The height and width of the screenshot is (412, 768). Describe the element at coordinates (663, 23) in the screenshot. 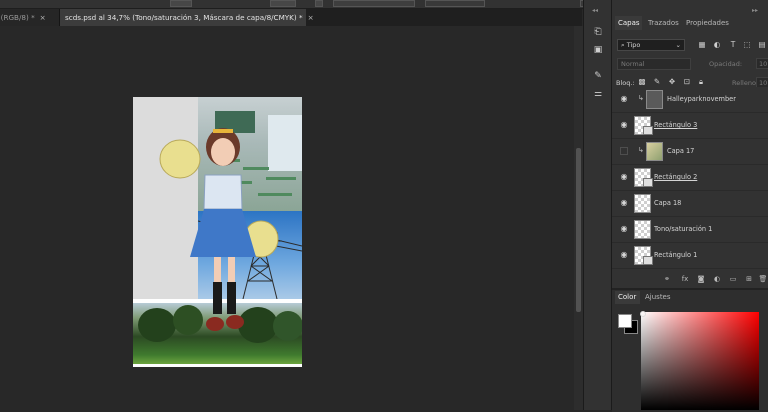

I see `tab-trazados: Trazados` at that location.